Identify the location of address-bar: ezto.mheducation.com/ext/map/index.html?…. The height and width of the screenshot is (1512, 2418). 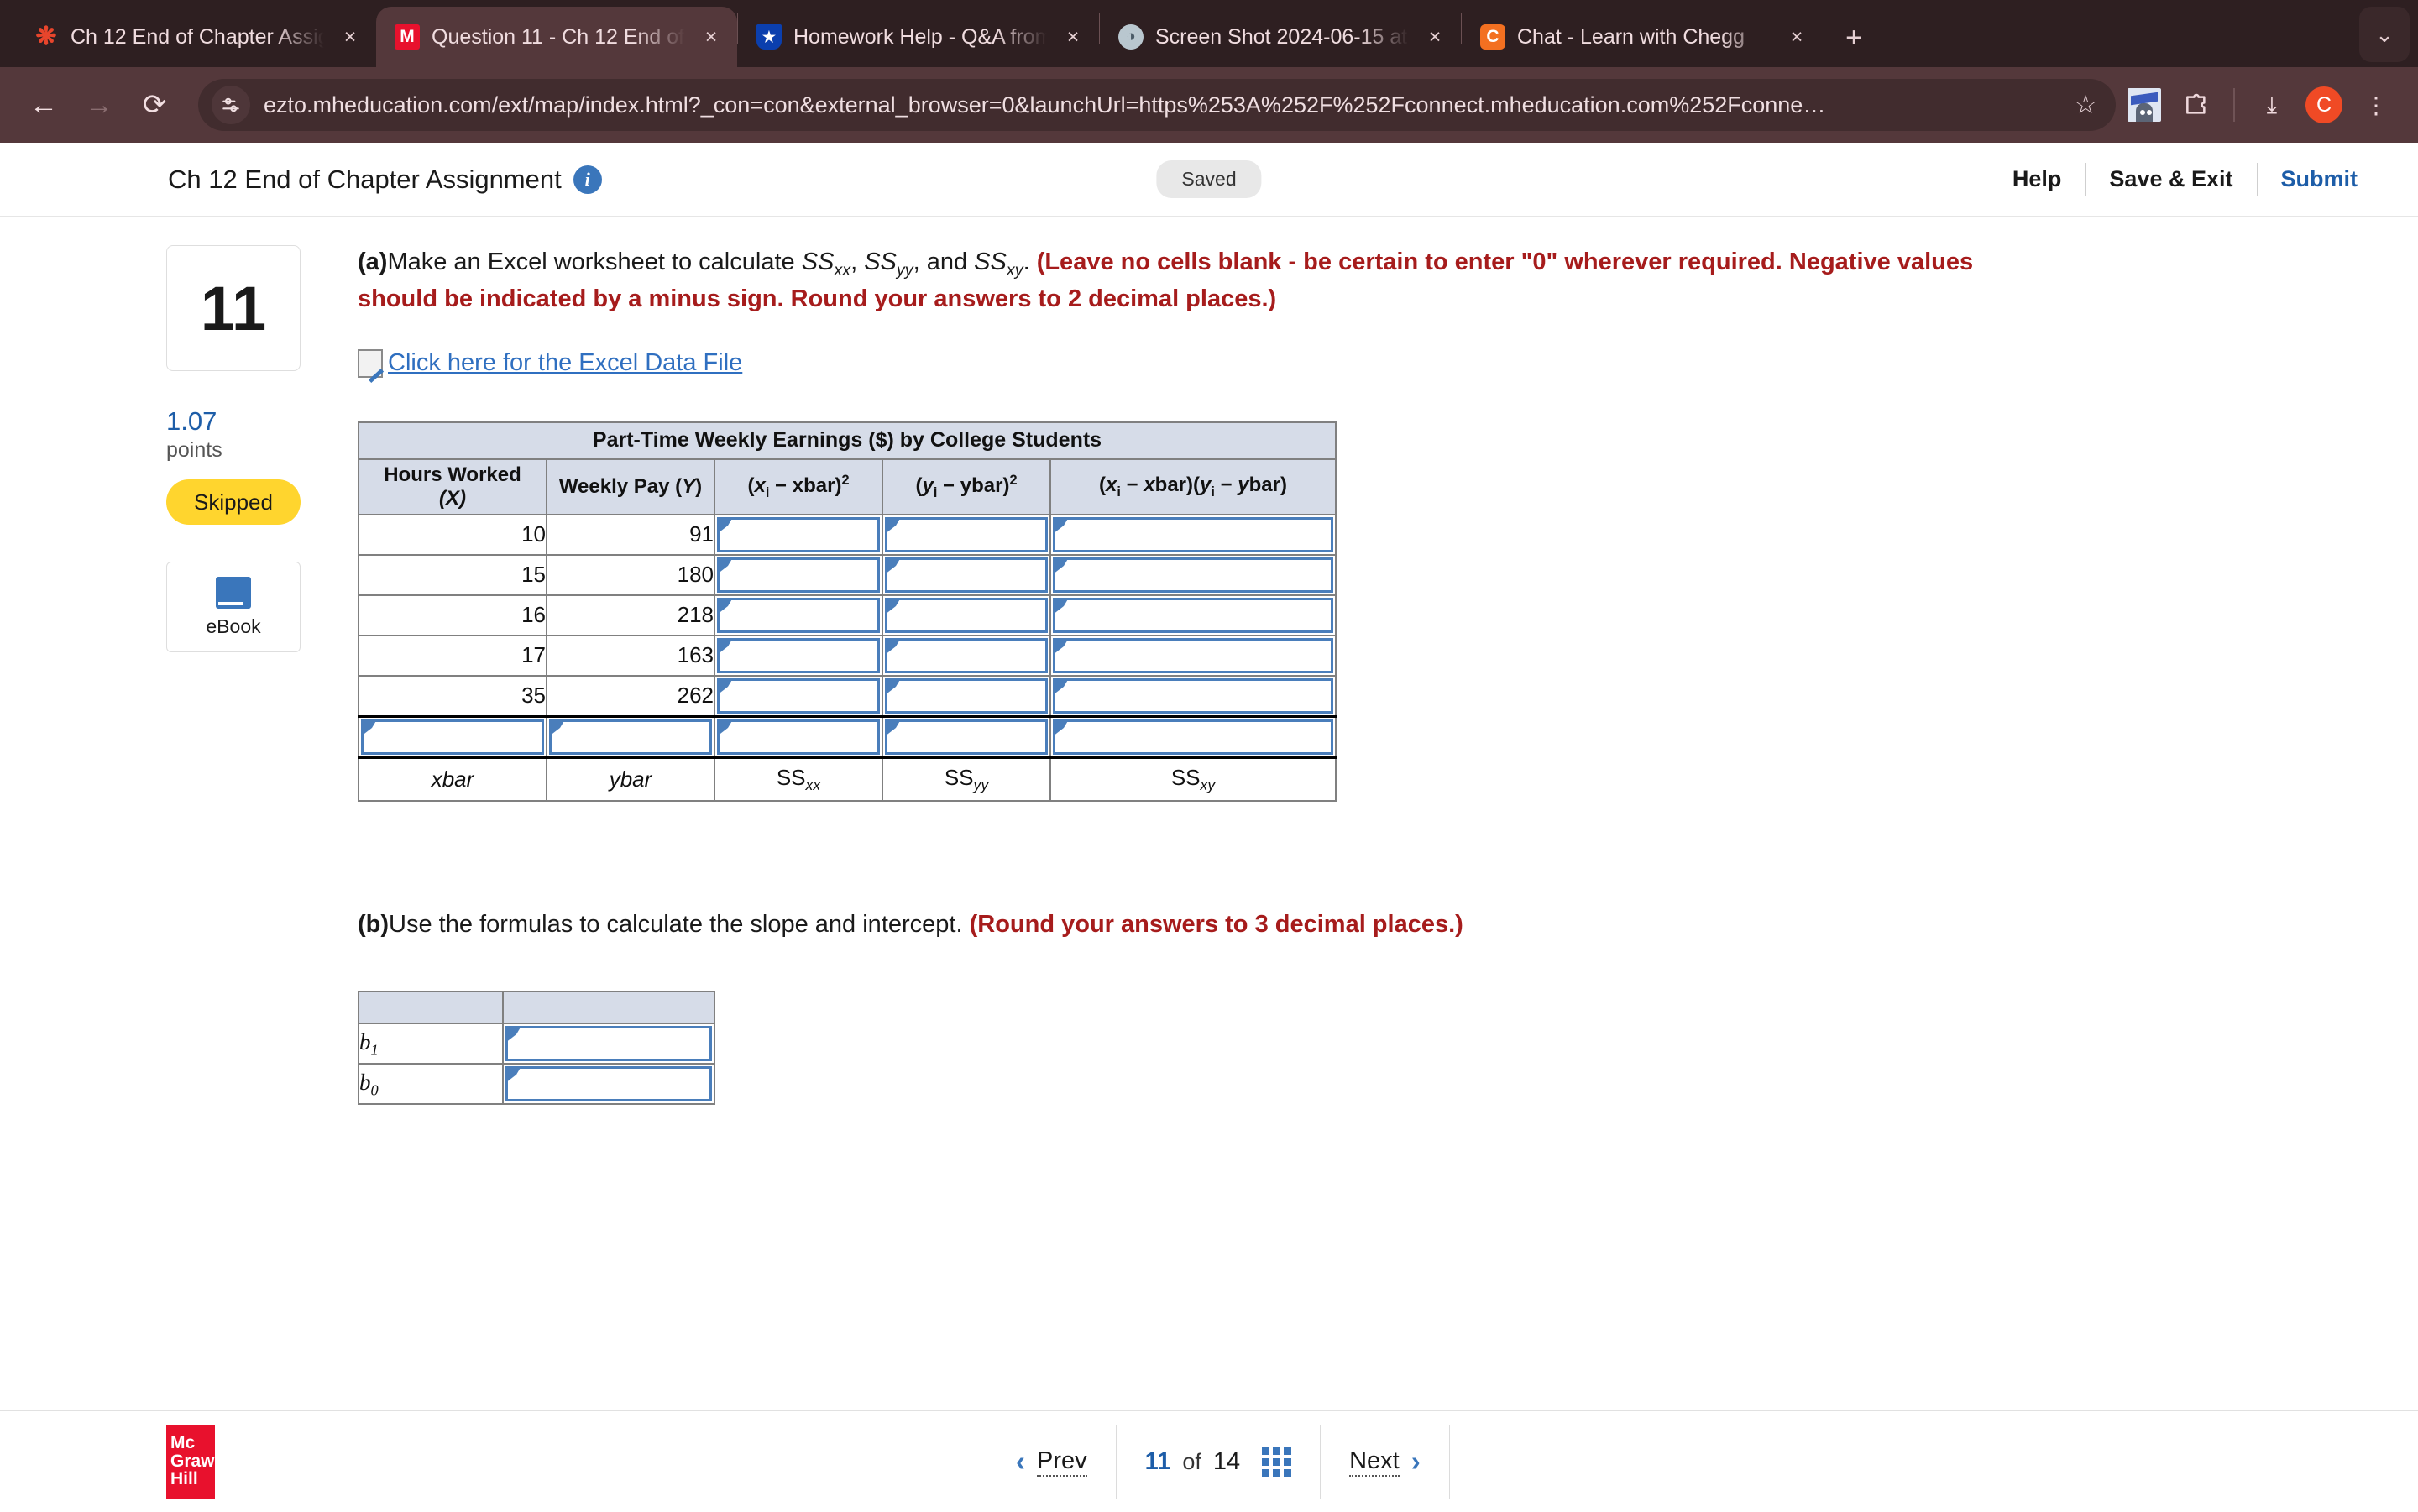
(1157, 105).